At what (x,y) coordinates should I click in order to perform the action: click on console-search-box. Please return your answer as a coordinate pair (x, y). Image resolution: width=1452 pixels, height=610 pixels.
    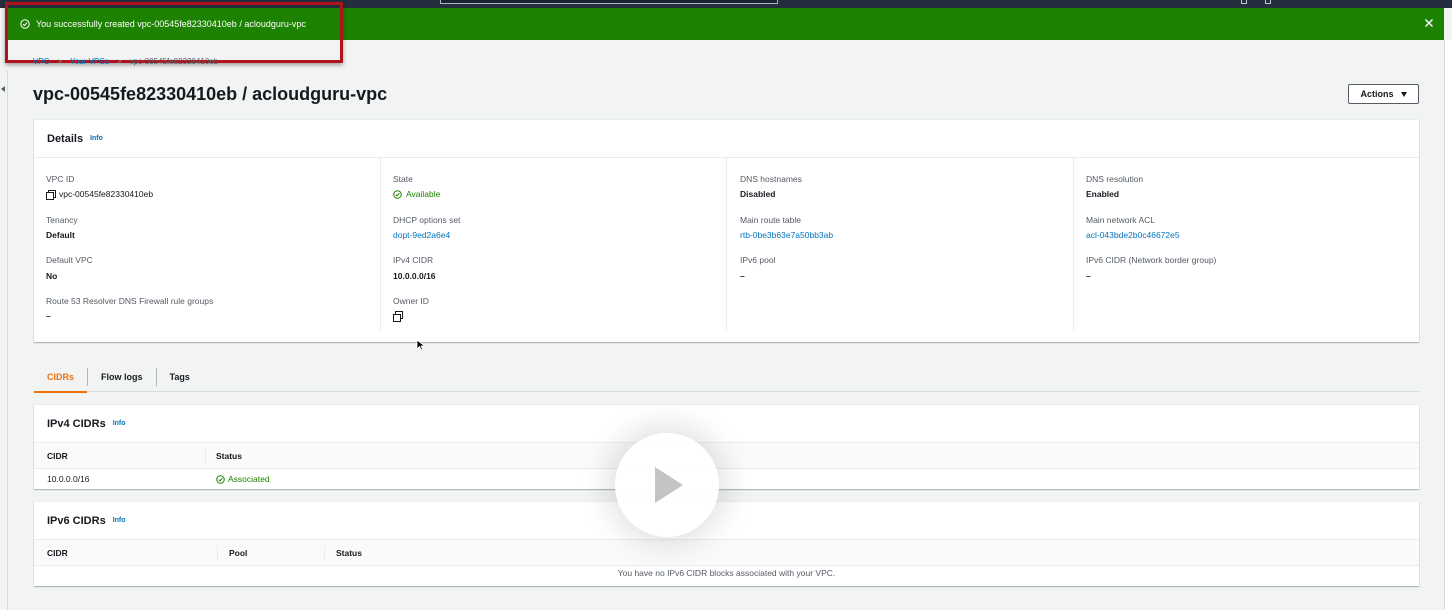
    Looking at the image, I should click on (609, 2).